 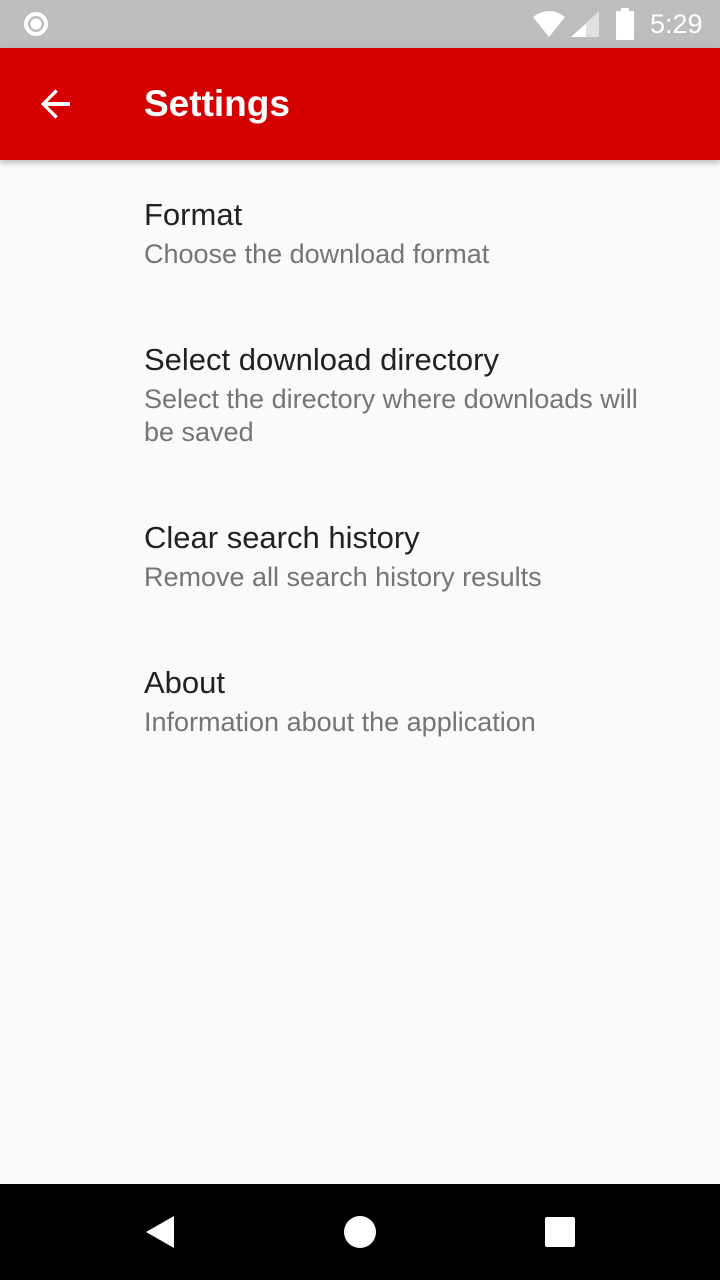 I want to click on nav-back-button, so click(x=160, y=1232).